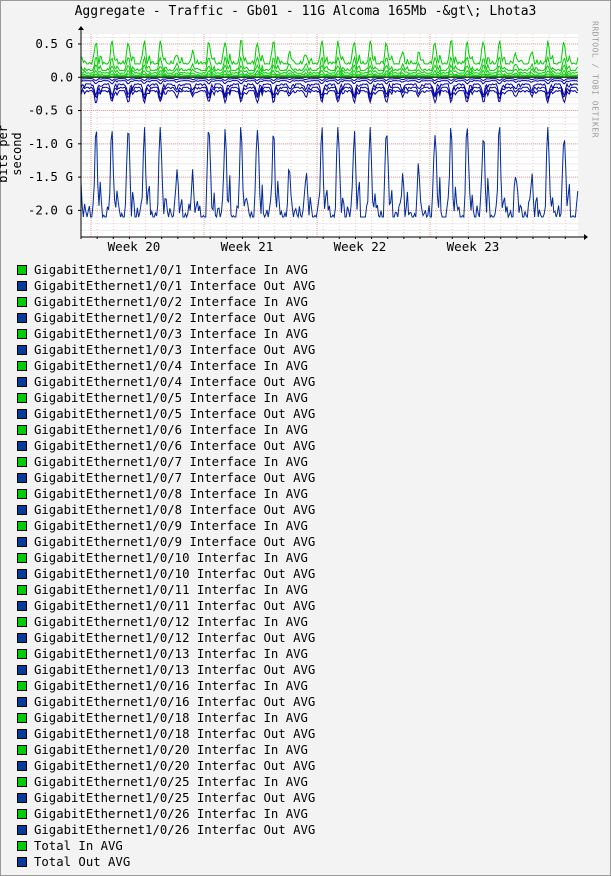 The height and width of the screenshot is (876, 611). What do you see at coordinates (175, 542) in the screenshot?
I see `legend-label: GigabitEthernet1/0/9 Interface Out AVG` at bounding box center [175, 542].